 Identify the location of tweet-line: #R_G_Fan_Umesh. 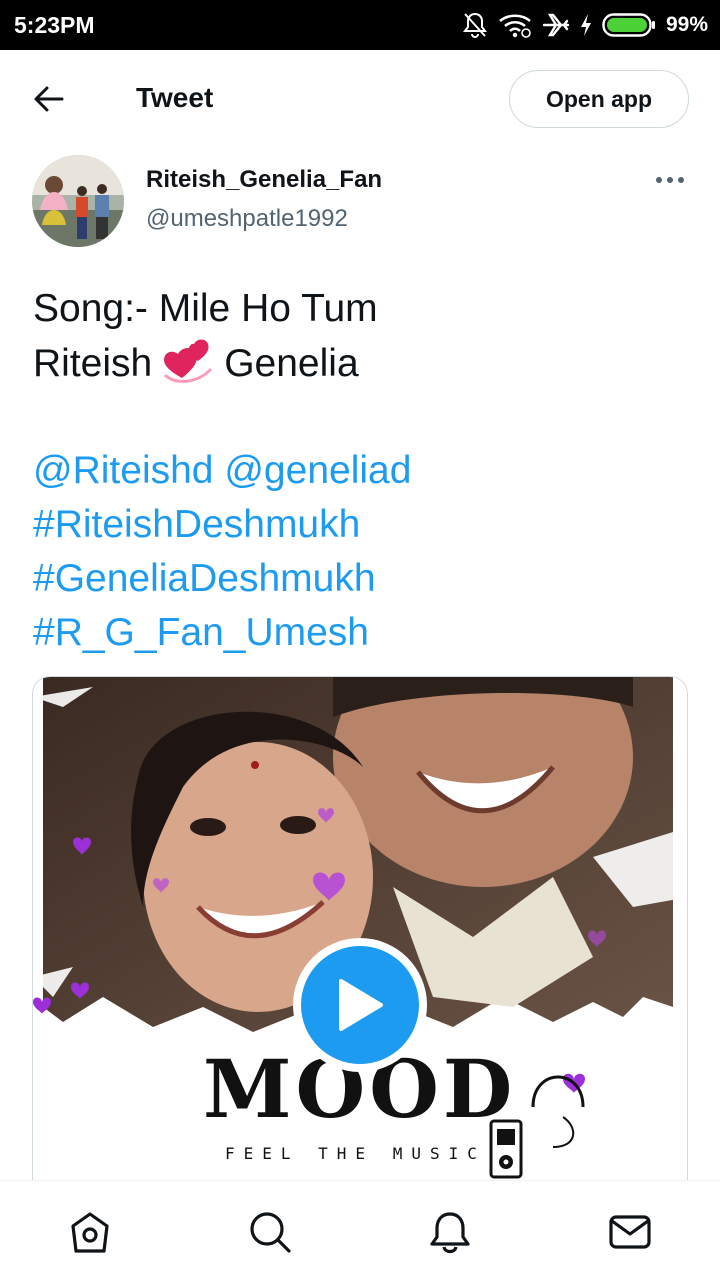
(363, 633).